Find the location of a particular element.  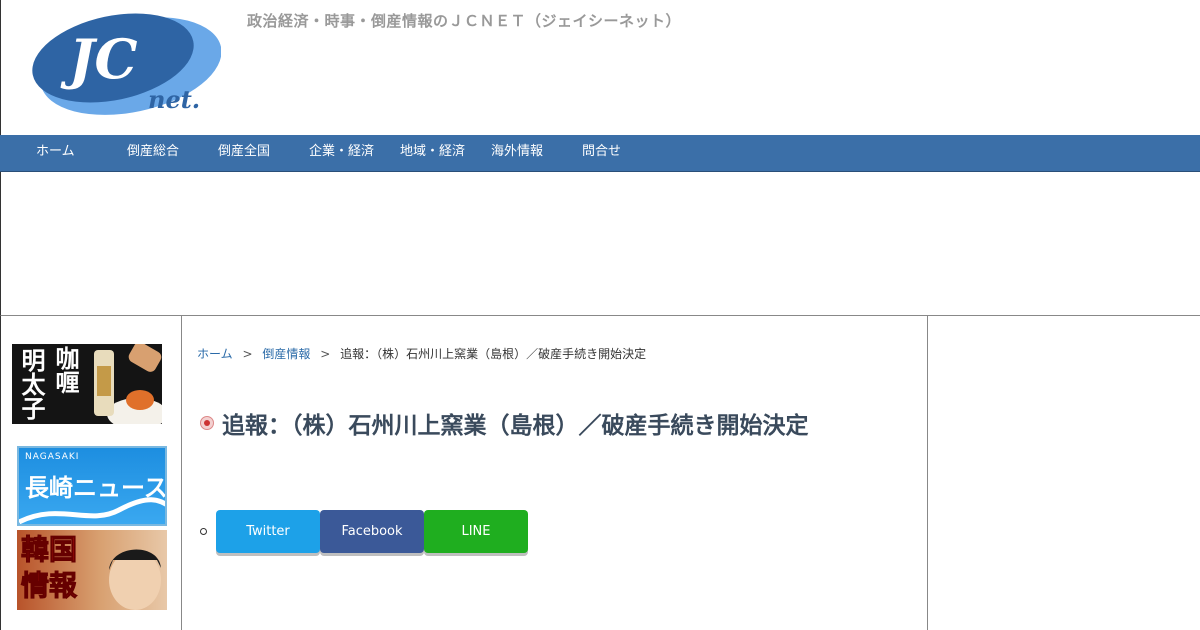

nav-item-contact: 問合せ is located at coordinates (601, 153).